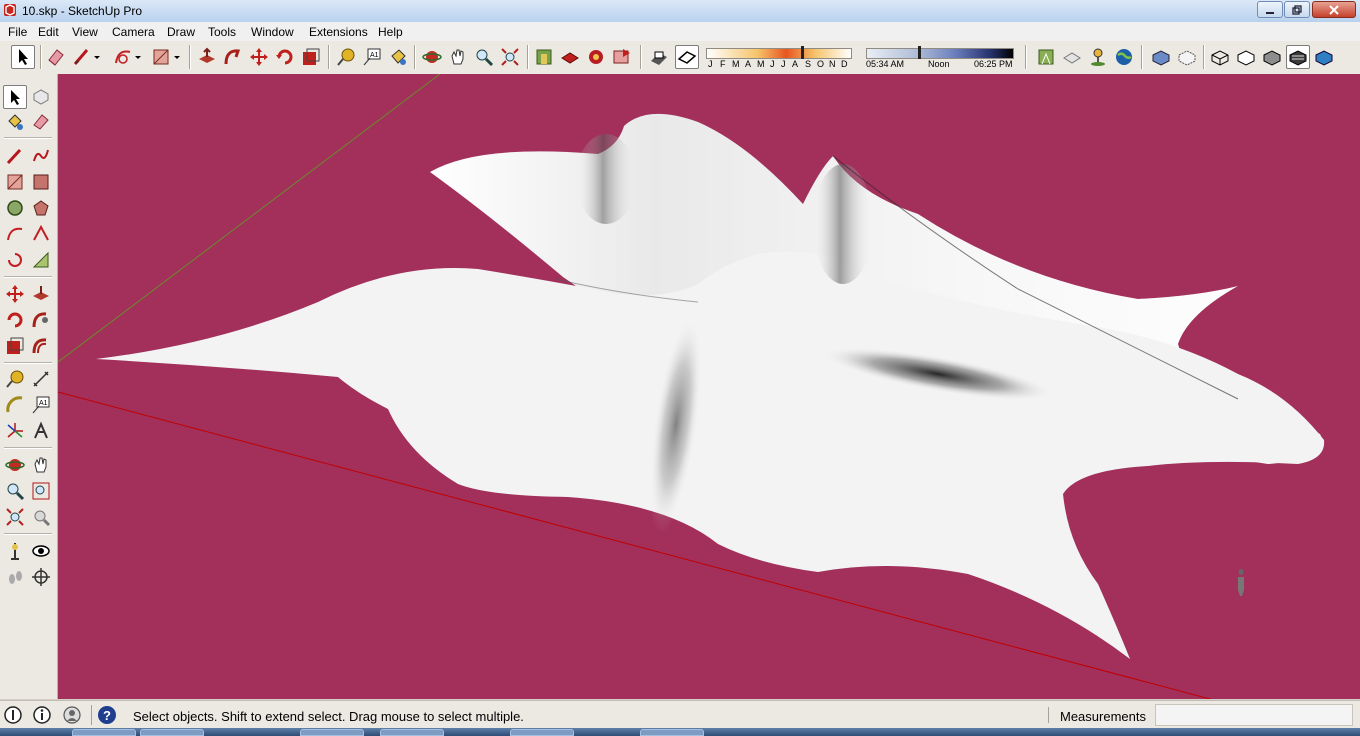 This screenshot has width=1360, height=736. I want to click on menu-help: Help, so click(390, 32).